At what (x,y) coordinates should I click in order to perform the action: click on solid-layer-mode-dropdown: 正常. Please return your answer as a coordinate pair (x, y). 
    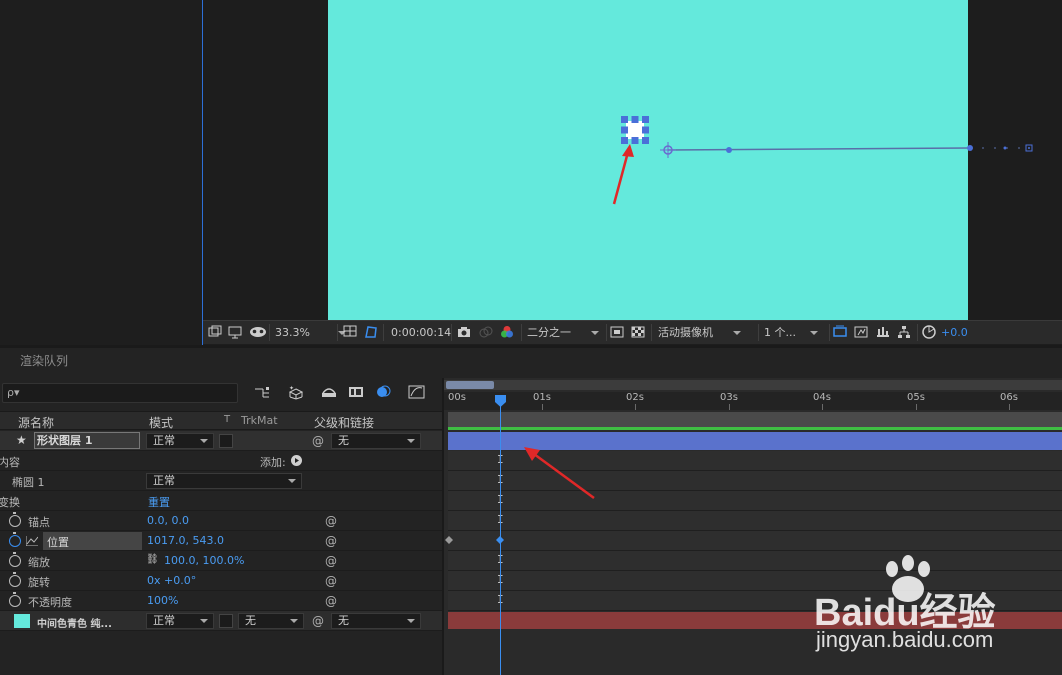
    Looking at the image, I should click on (180, 621).